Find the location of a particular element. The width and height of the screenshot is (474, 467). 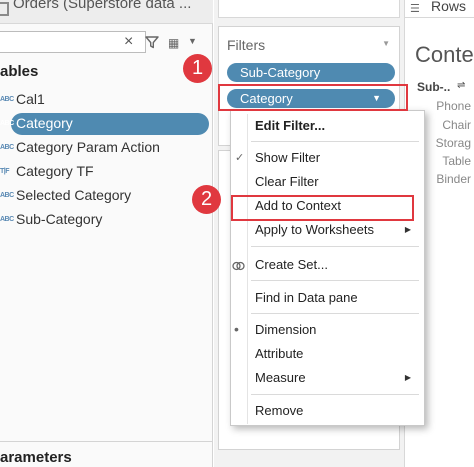

field-search-input: × is located at coordinates (73, 42).